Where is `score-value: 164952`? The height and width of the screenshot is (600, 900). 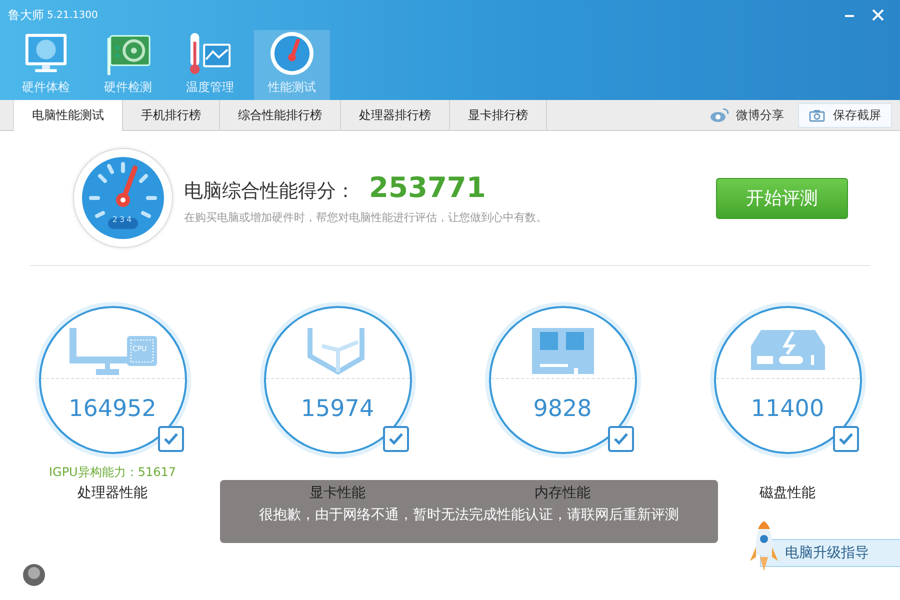
score-value: 164952 is located at coordinates (112, 409).